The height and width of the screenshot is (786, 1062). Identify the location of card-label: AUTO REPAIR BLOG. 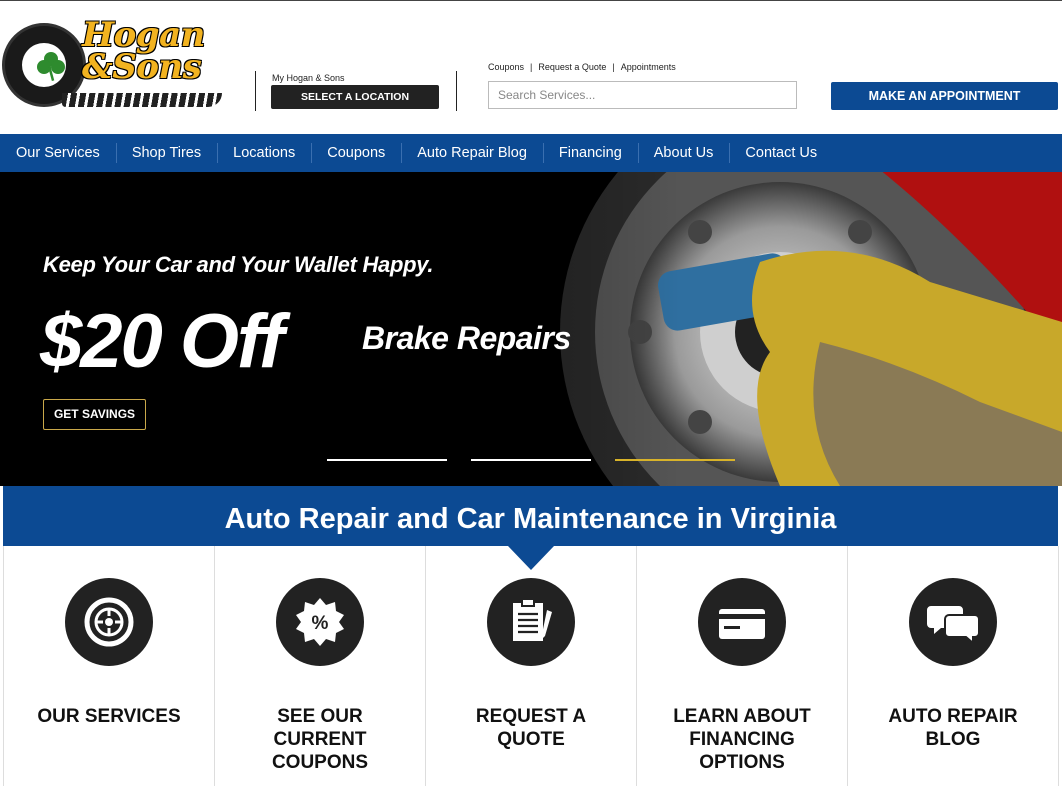
(953, 728).